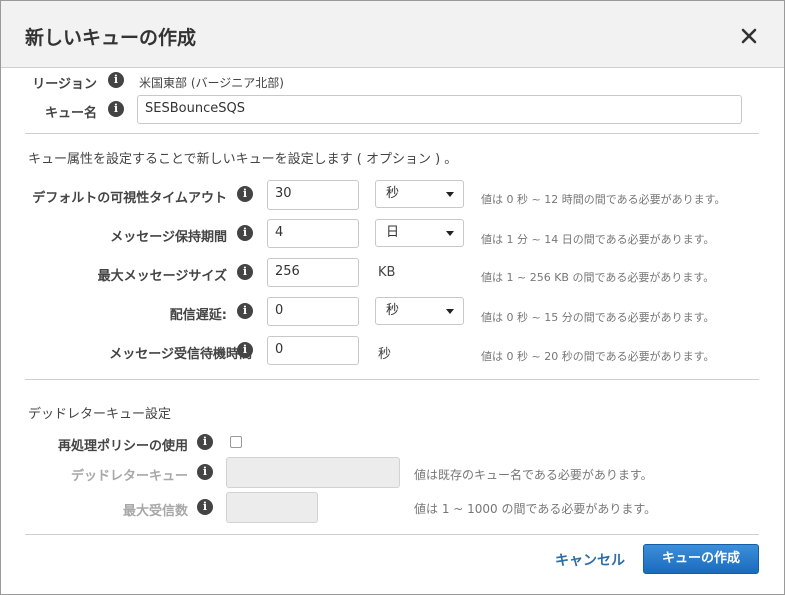 This screenshot has width=785, height=595. What do you see at coordinates (168, 237) in the screenshot?
I see `retention-period-label: メッセージ保持期間` at bounding box center [168, 237].